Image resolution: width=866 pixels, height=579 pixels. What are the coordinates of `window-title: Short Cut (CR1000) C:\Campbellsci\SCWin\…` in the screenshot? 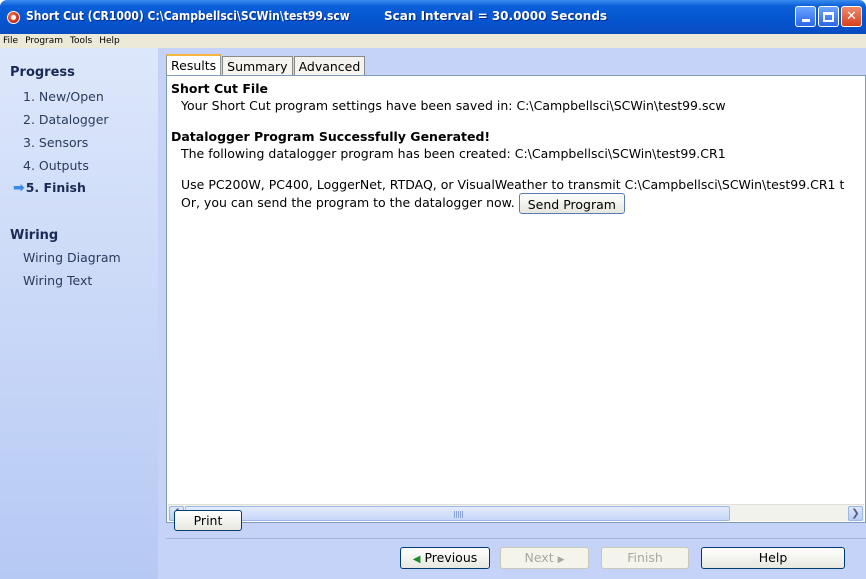 It's located at (188, 16).